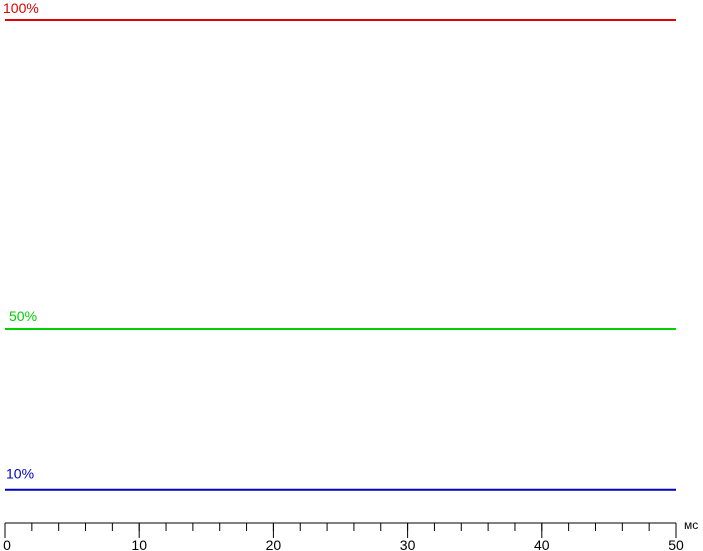 The image size is (703, 551). What do you see at coordinates (676, 544) in the screenshot?
I see `x-tick-label: 50` at bounding box center [676, 544].